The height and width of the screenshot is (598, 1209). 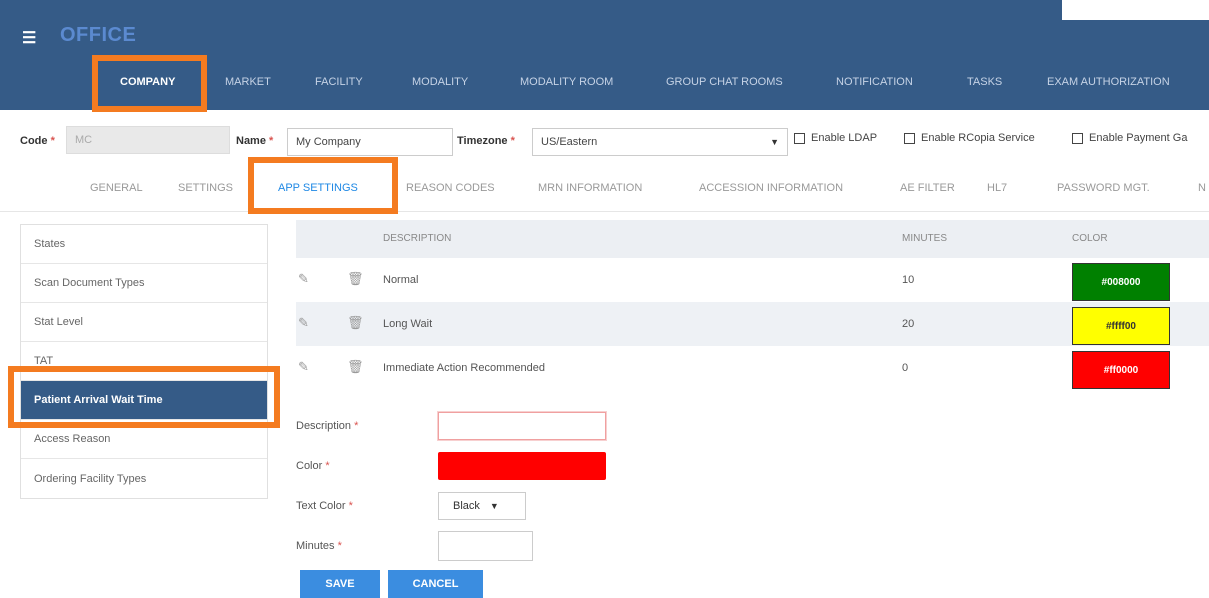 What do you see at coordinates (905, 368) in the screenshot?
I see `row-minutes: 0` at bounding box center [905, 368].